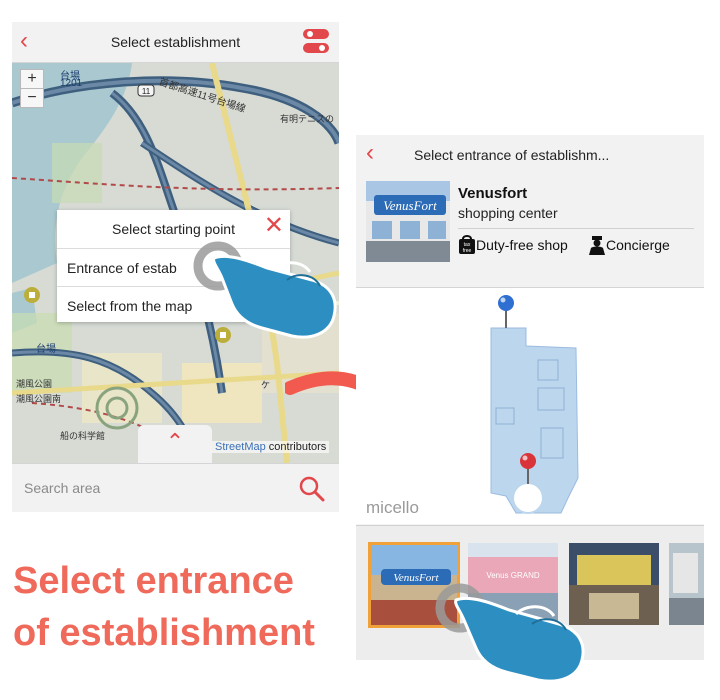 The width and height of the screenshot is (720, 700). I want to click on screen-title: Select establishment, so click(175, 42).